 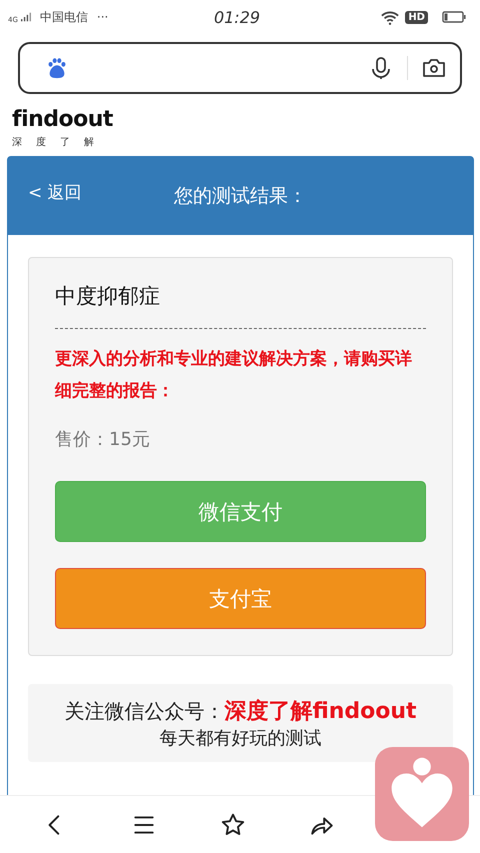 What do you see at coordinates (320, 712) in the screenshot?
I see `account-name: 深度了解findoout` at bounding box center [320, 712].